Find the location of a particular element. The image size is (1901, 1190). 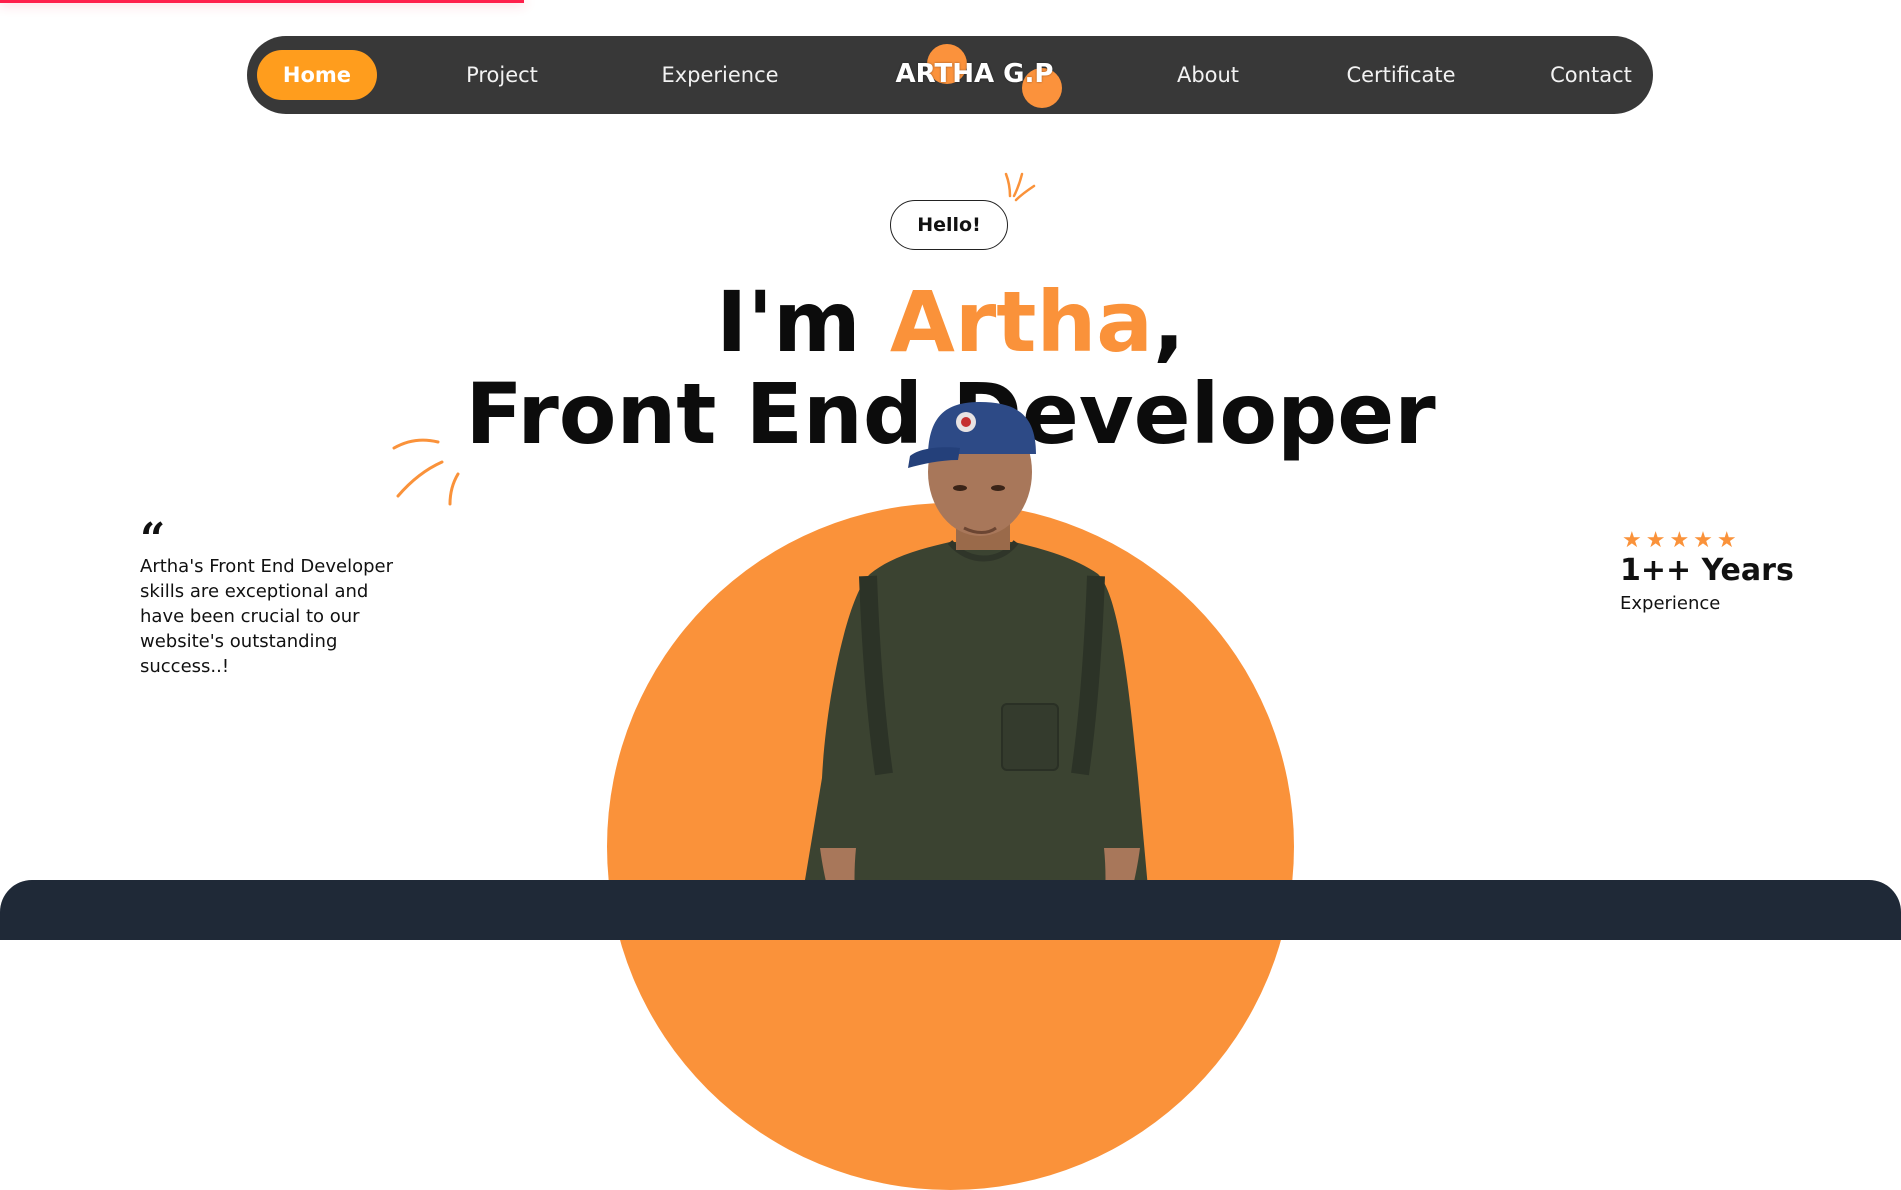

experience-years: 1++ Years is located at coordinates (1707, 570).